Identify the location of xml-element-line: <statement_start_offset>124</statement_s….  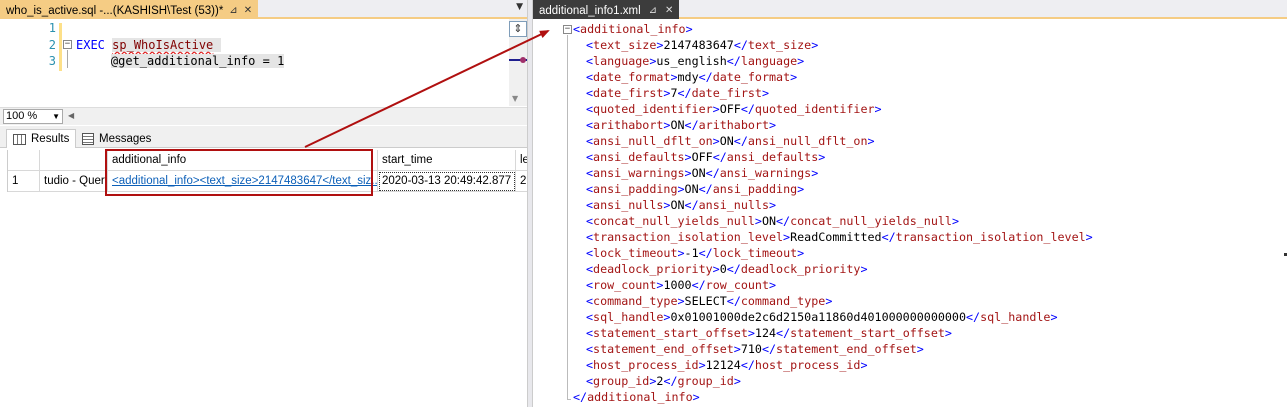
(769, 333).